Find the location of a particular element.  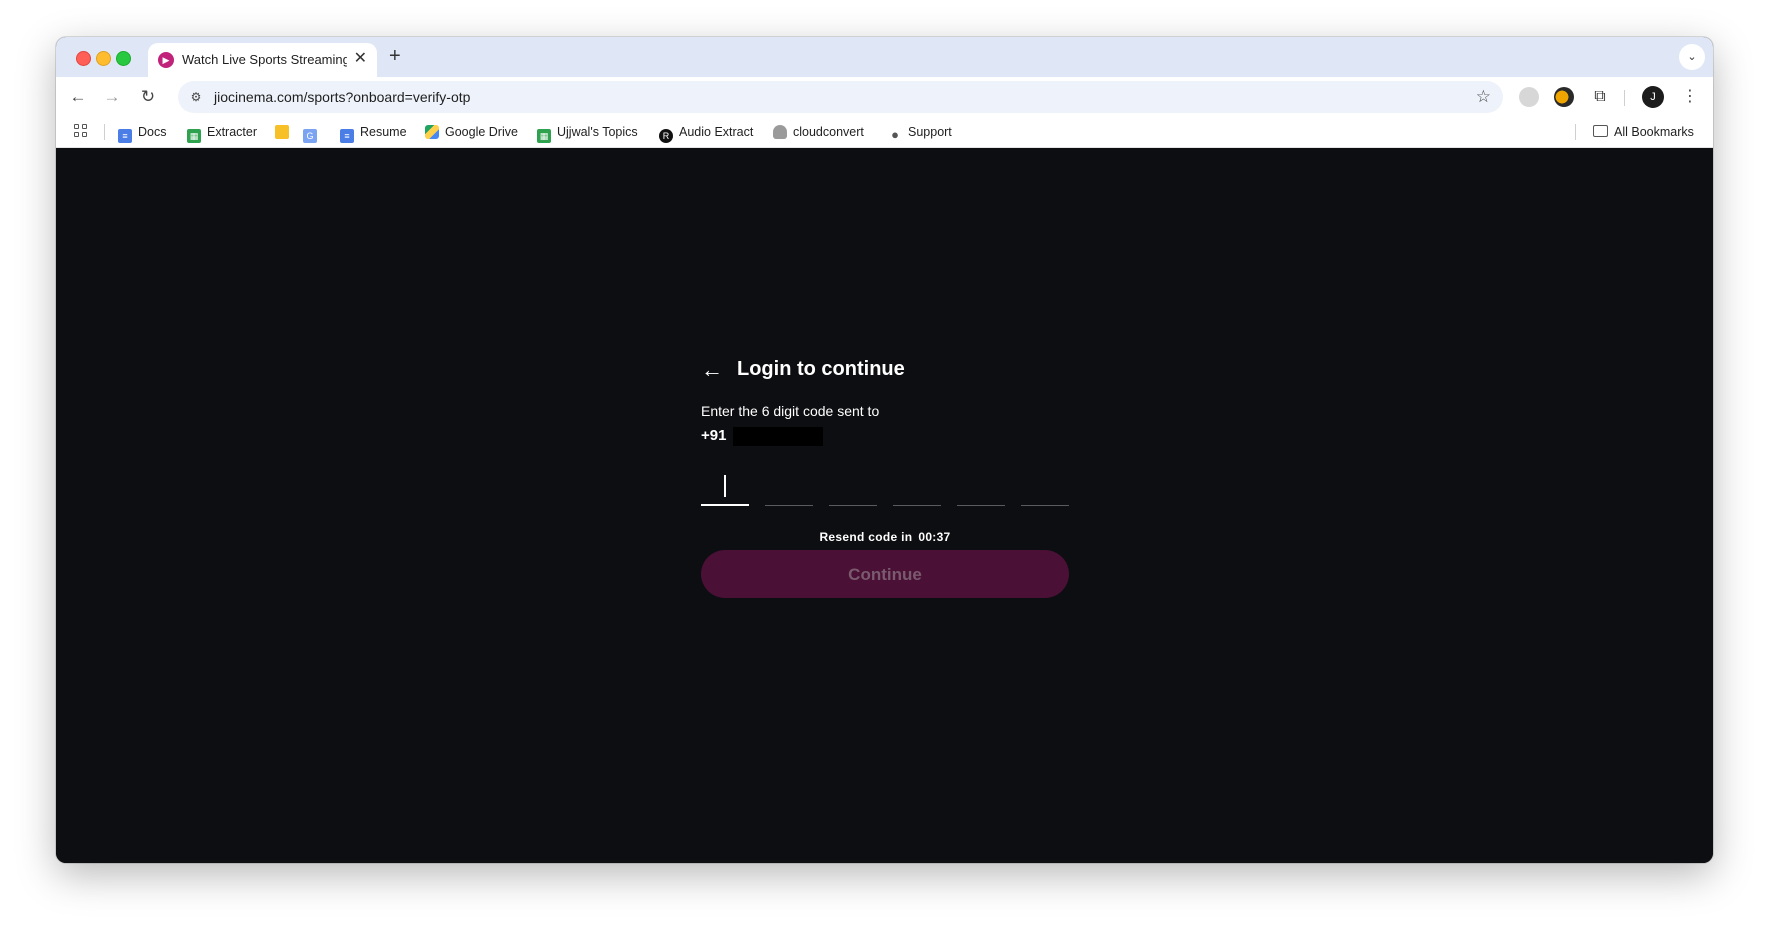

active-tab: ▶ Watch Live Sports Streaming ✕ is located at coordinates (262, 60).